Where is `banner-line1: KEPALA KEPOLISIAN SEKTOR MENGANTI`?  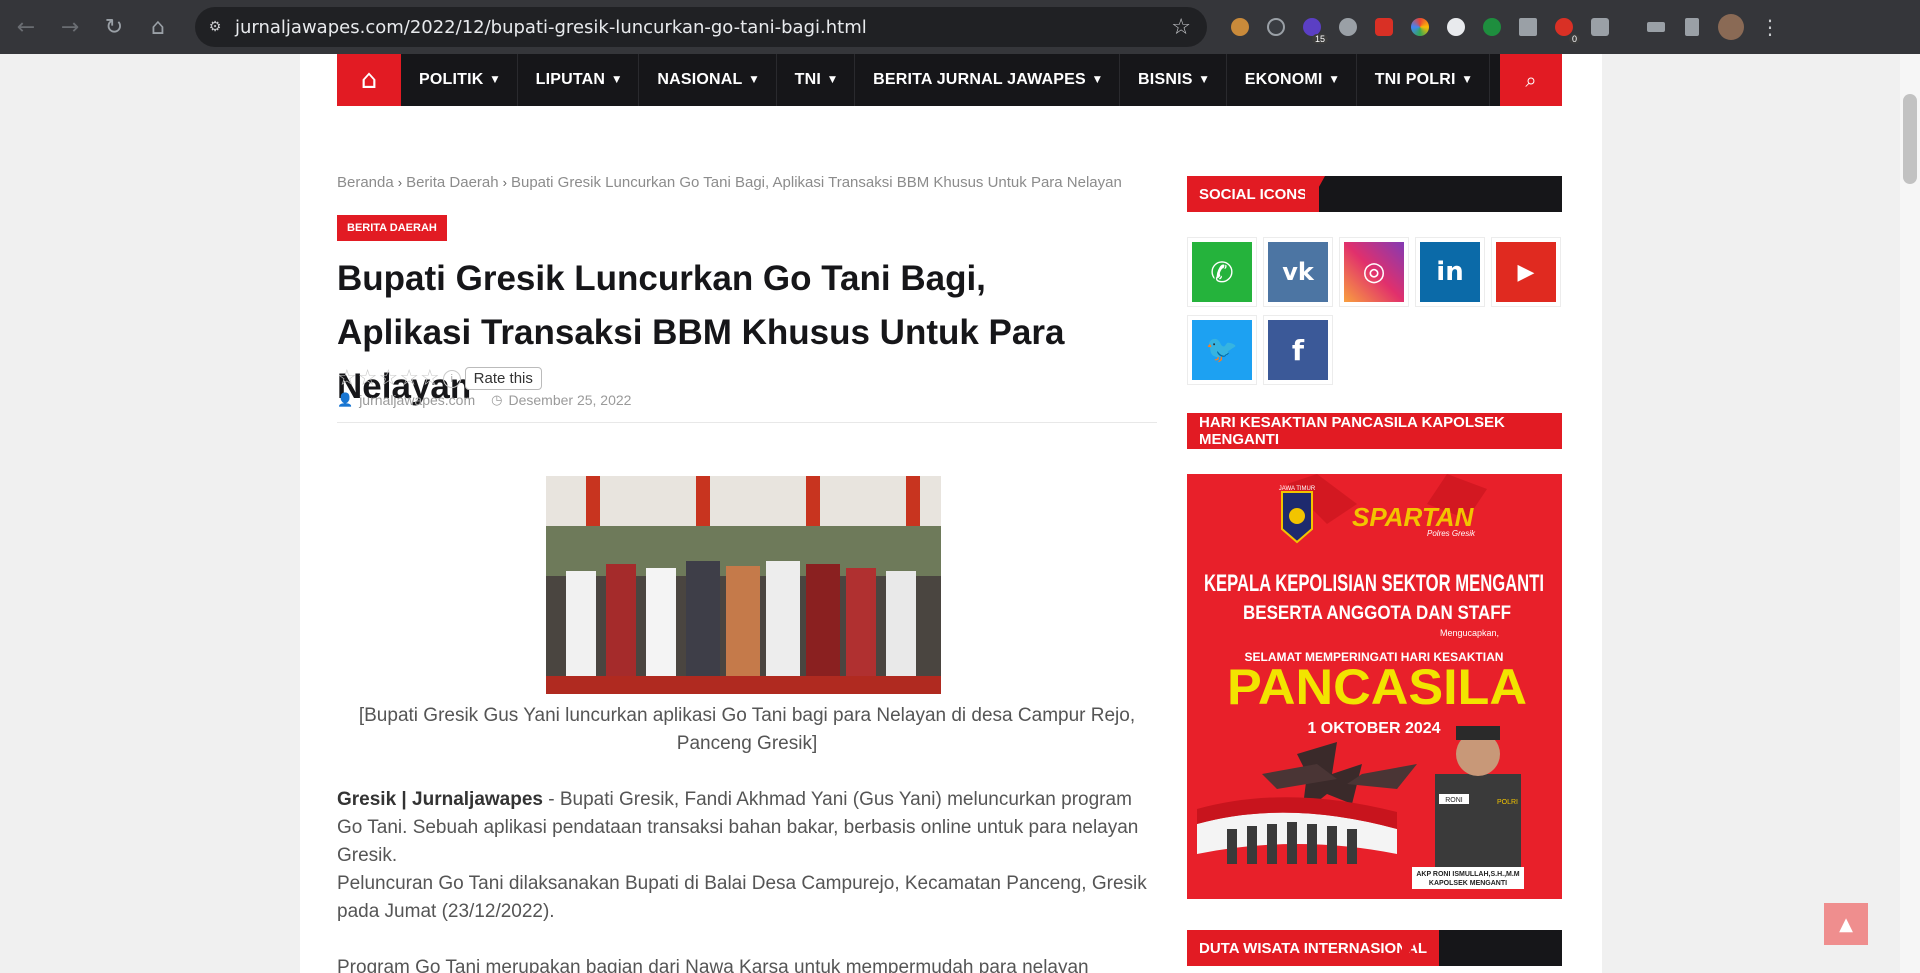 banner-line1: KEPALA KEPOLISIAN SEKTOR MENGANTI is located at coordinates (1374, 583).